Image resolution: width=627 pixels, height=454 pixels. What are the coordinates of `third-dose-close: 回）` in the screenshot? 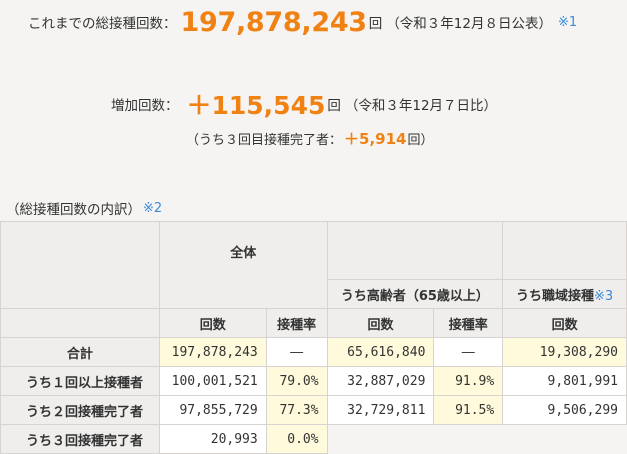 It's located at (420, 140).